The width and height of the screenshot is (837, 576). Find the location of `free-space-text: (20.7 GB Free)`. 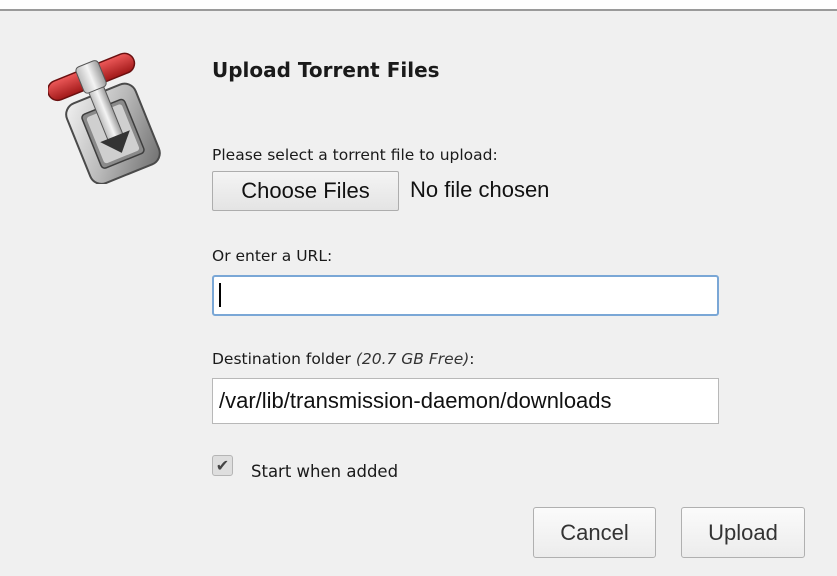

free-space-text: (20.7 GB Free) is located at coordinates (412, 359).